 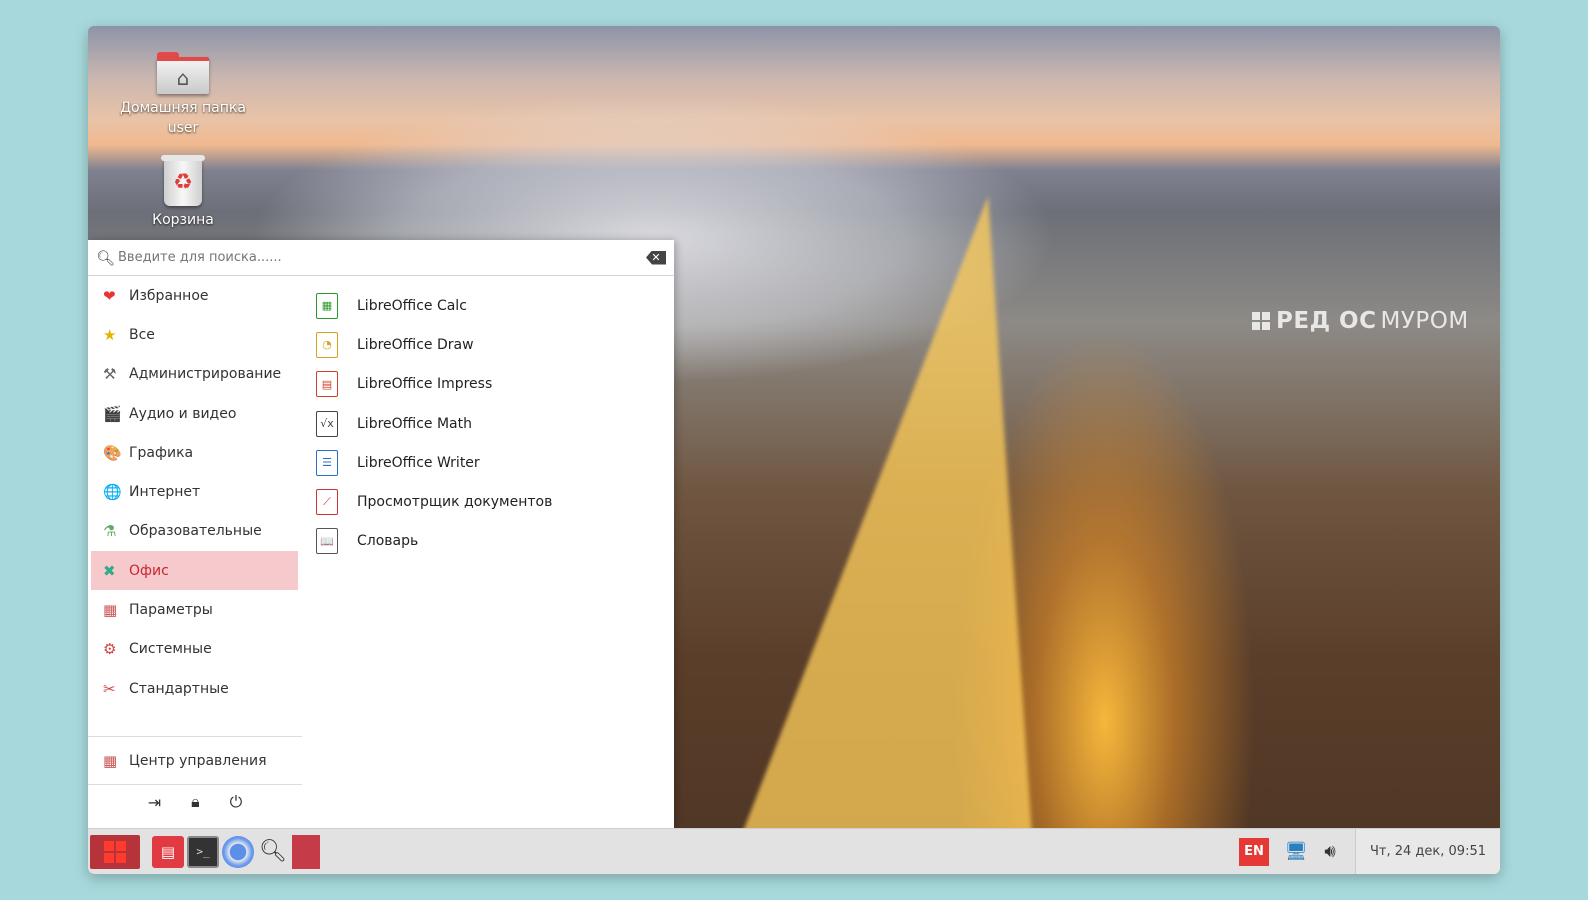 What do you see at coordinates (491, 462) in the screenshot?
I see `application-item: ☰ LibreOffice Writer` at bounding box center [491, 462].